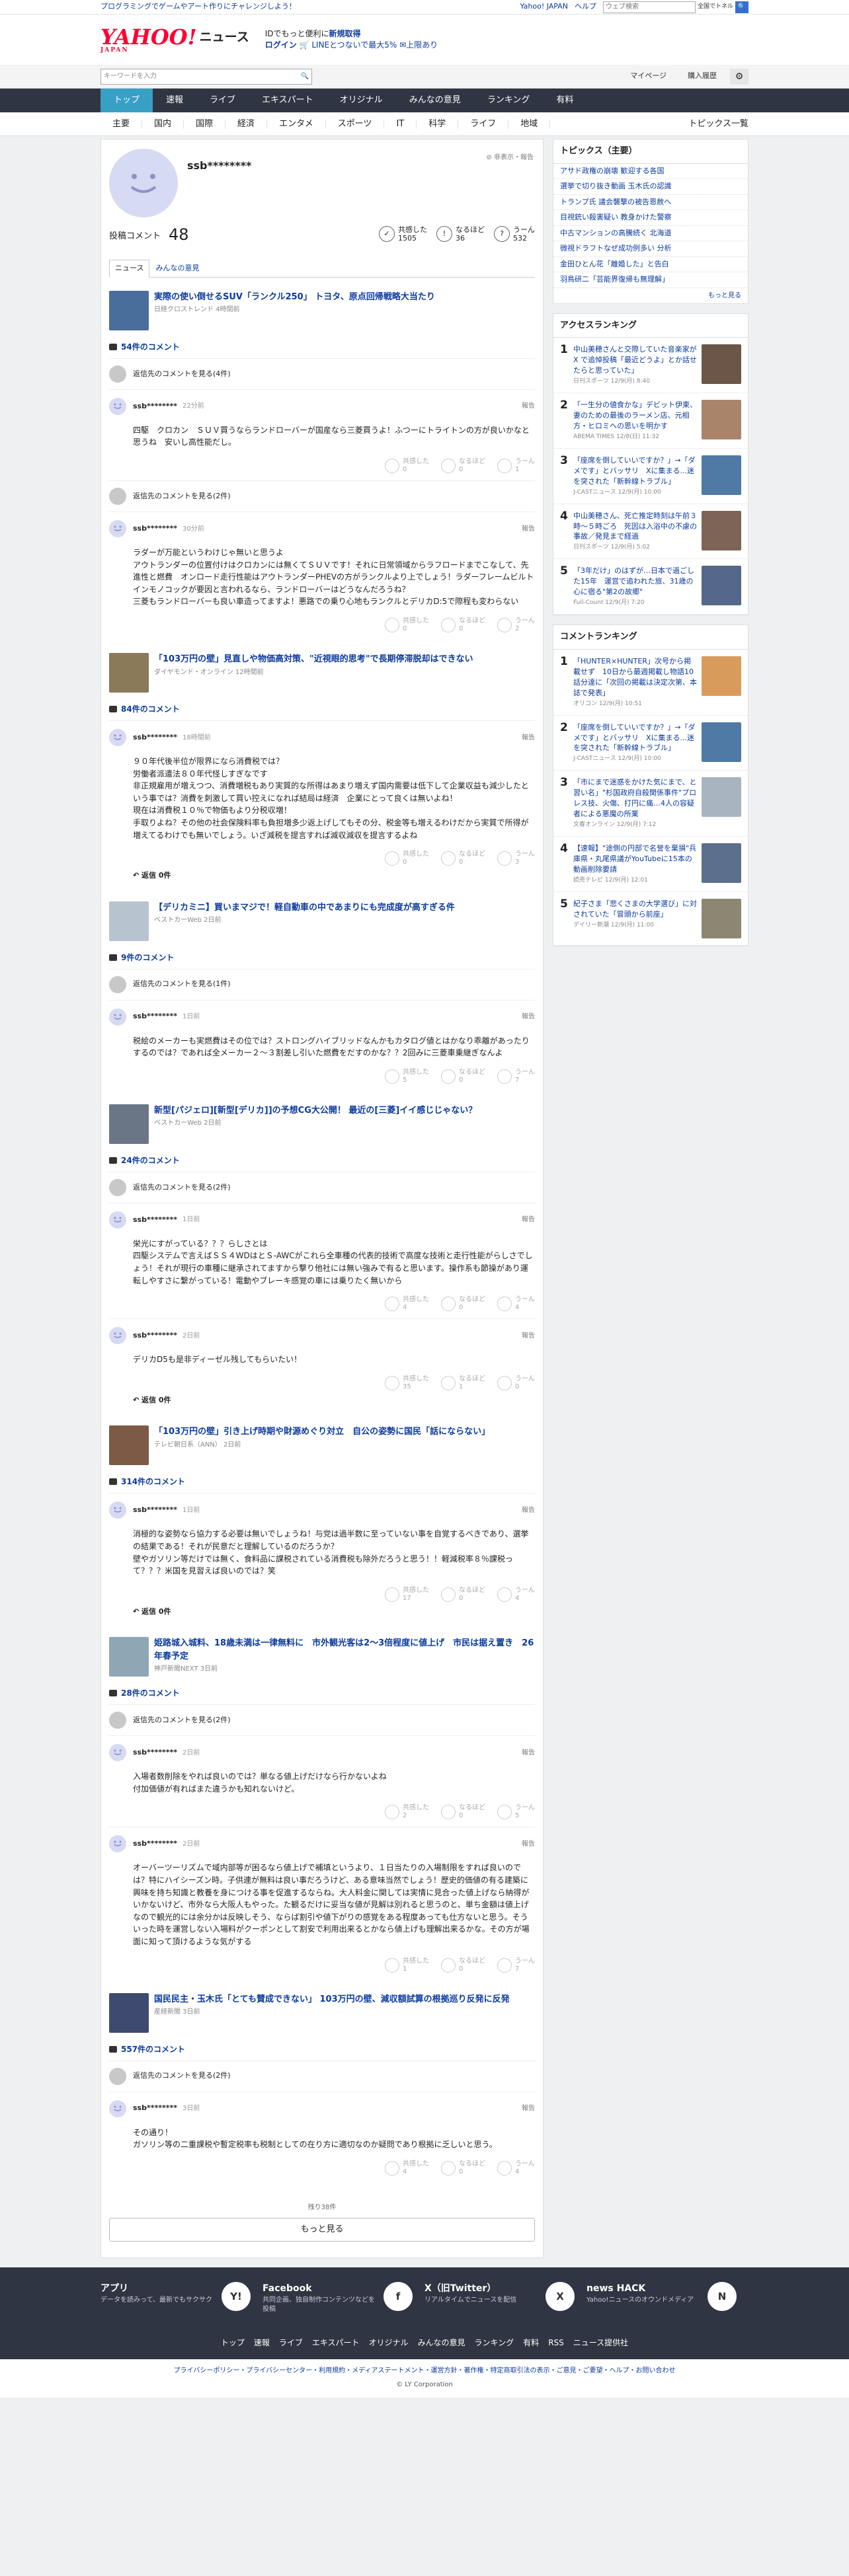 Image resolution: width=849 pixels, height=2576 pixels. What do you see at coordinates (322, 347) in the screenshot?
I see `comment-count-link: 54件のコメント` at bounding box center [322, 347].